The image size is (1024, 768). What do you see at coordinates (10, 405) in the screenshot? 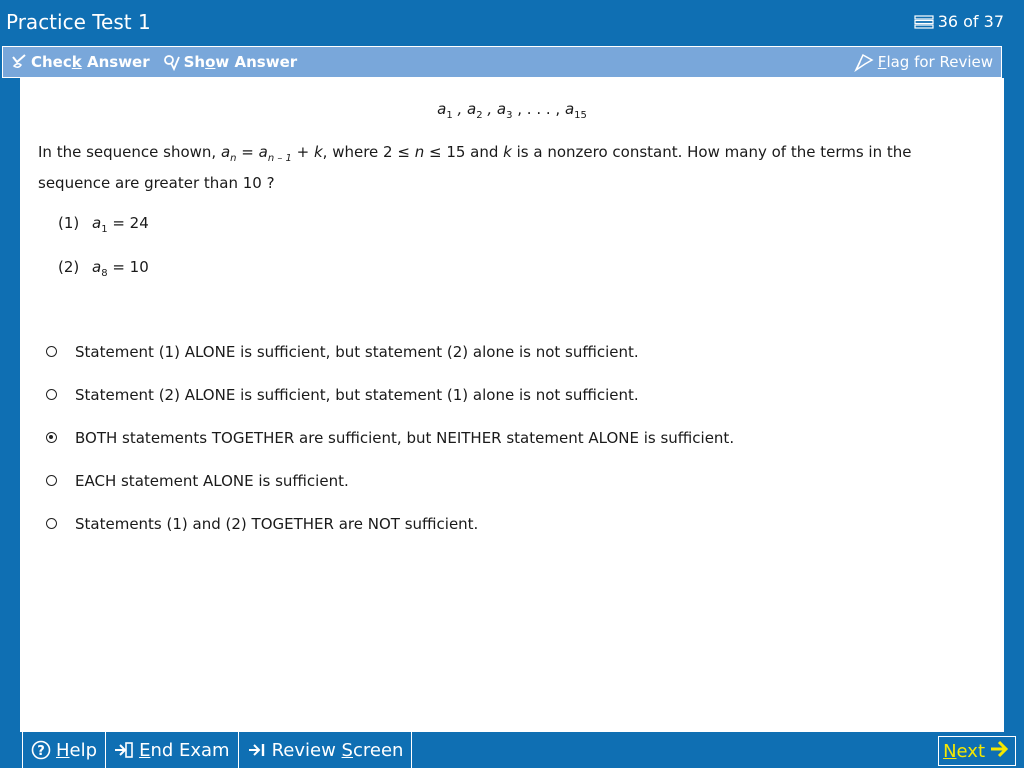
I see `left-frame` at bounding box center [10, 405].